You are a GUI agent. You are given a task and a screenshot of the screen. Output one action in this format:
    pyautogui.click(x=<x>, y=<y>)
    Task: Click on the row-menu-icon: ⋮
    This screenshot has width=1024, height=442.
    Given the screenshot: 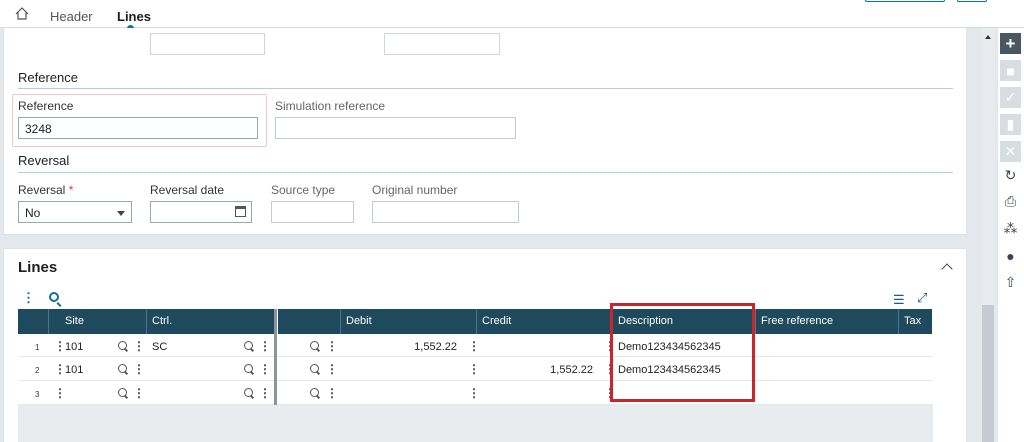 What is the action you would take?
    pyautogui.click(x=60, y=393)
    